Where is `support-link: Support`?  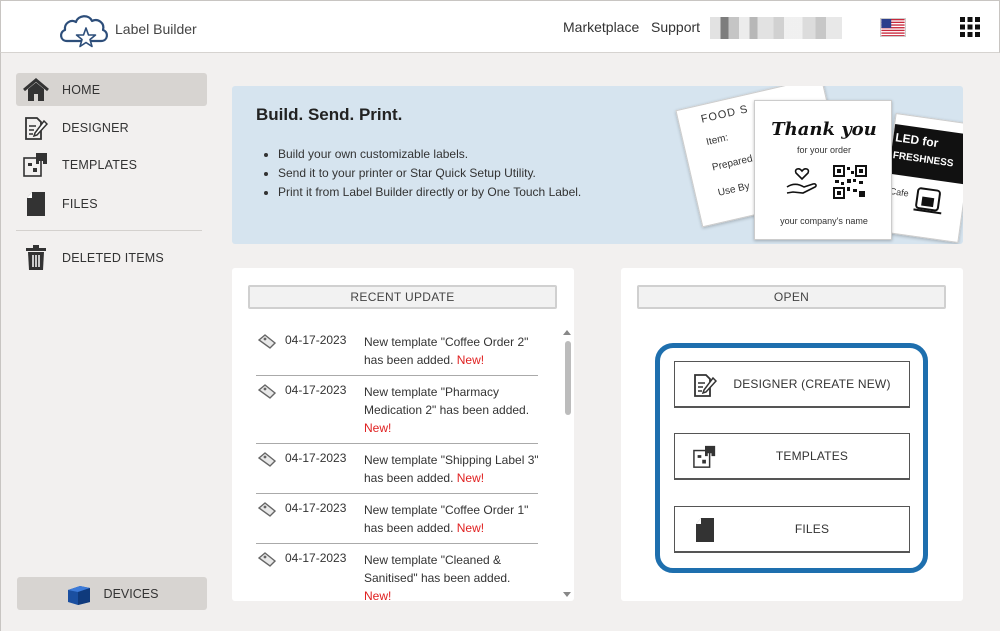
support-link: Support is located at coordinates (675, 27).